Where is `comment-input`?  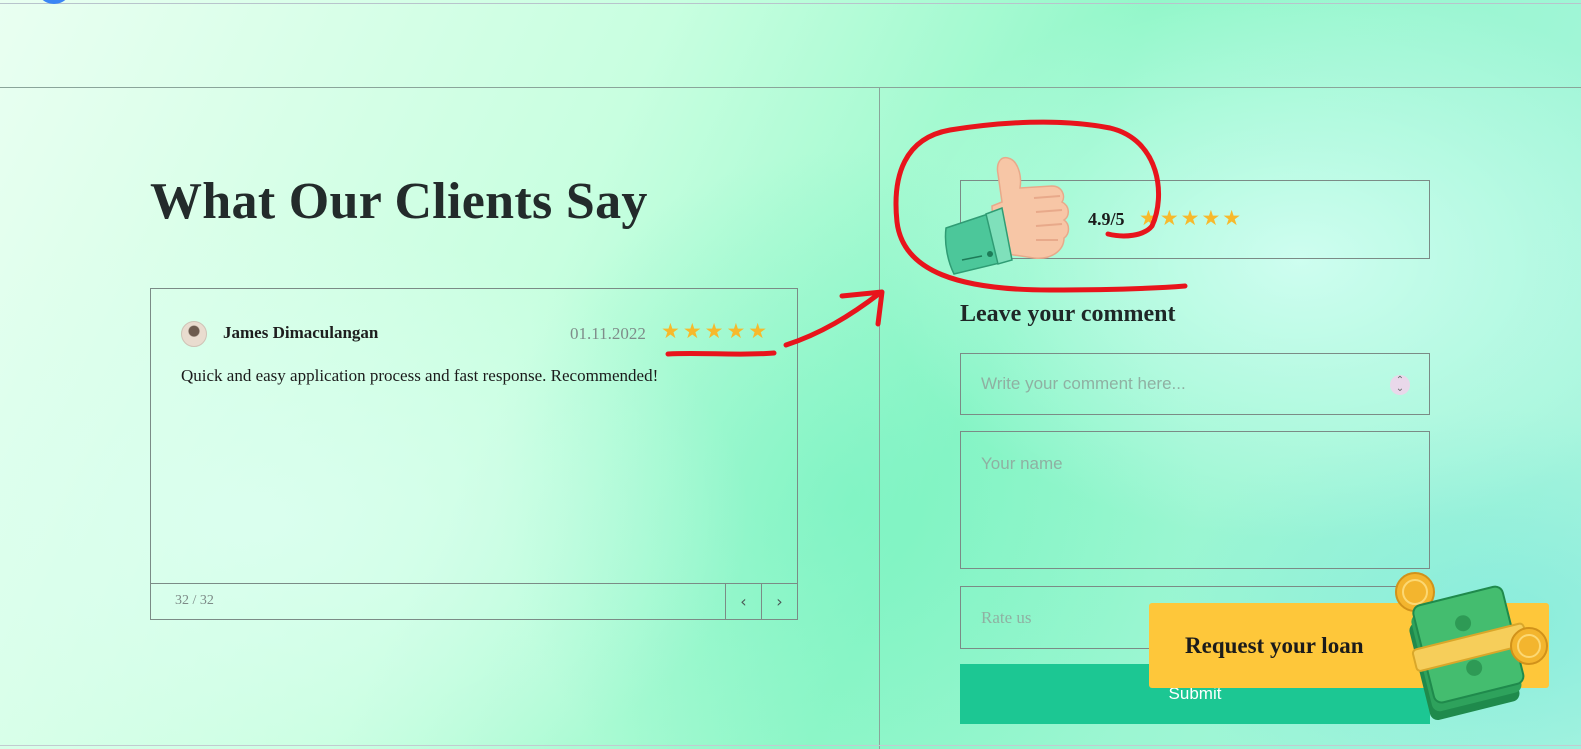
comment-input is located at coordinates (1195, 384).